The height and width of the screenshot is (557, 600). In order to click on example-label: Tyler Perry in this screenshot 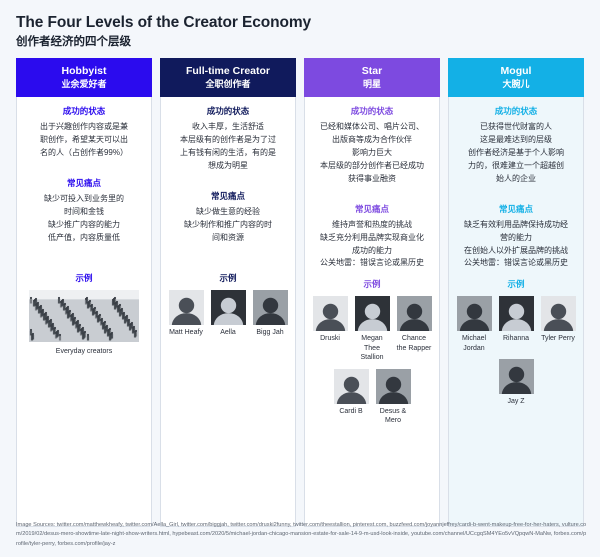, I will do `click(558, 339)`.